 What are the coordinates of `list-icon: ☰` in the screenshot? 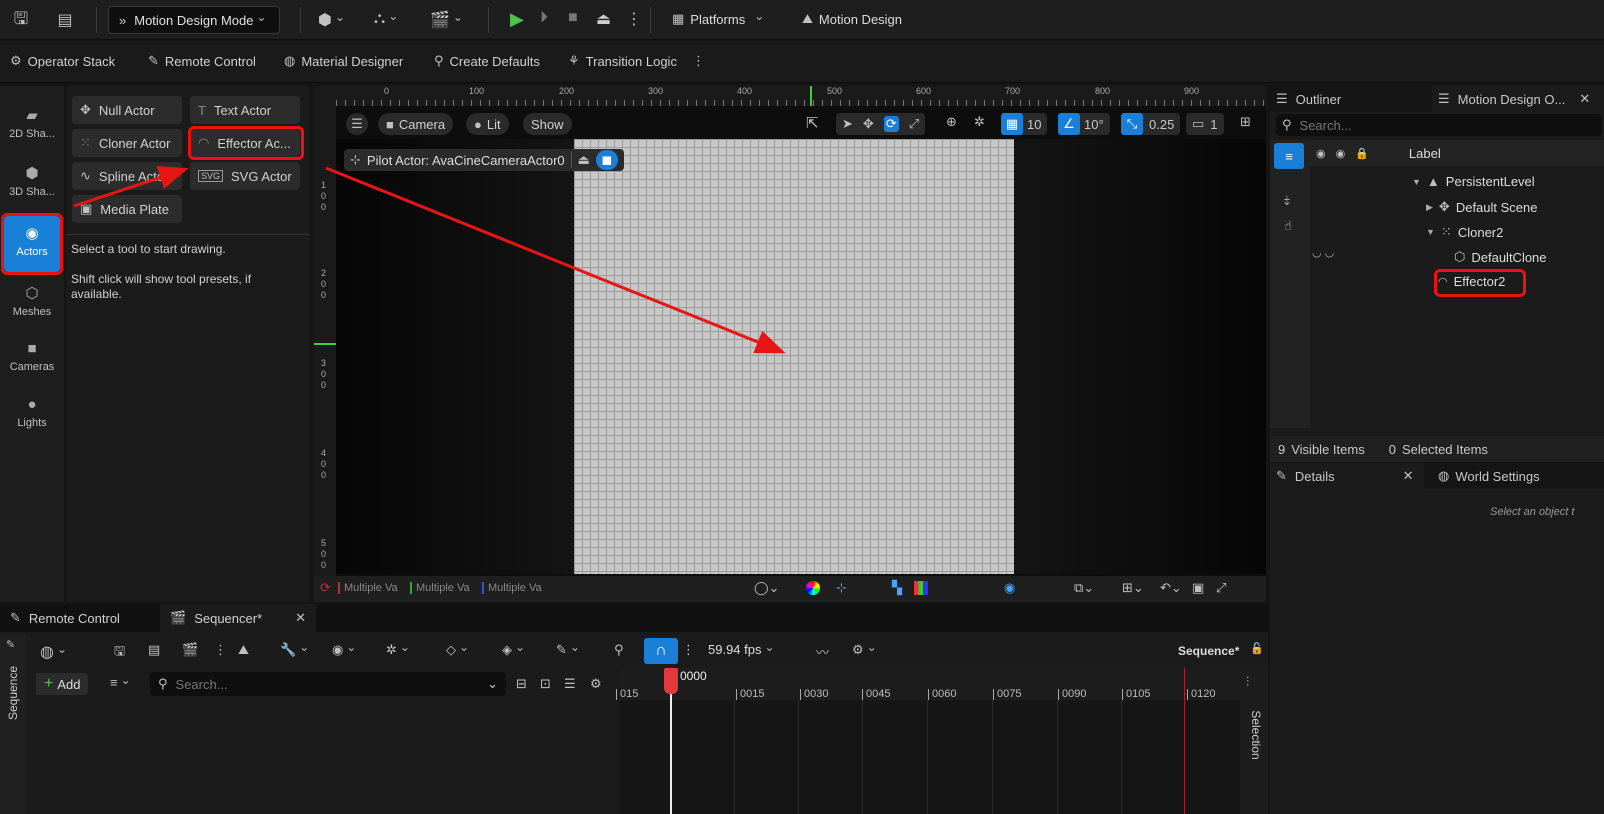 It's located at (570, 684).